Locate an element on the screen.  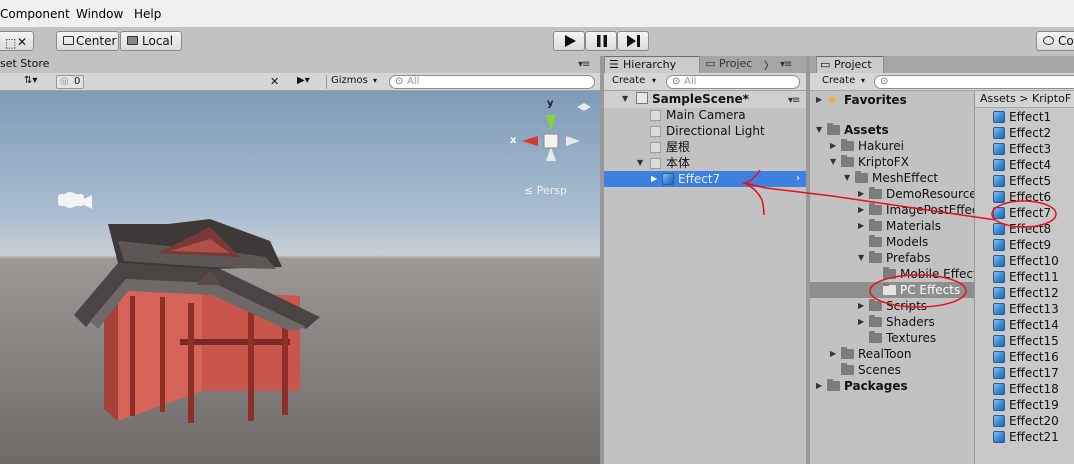
tree-item: ▼ KriptoFX is located at coordinates (892, 162).